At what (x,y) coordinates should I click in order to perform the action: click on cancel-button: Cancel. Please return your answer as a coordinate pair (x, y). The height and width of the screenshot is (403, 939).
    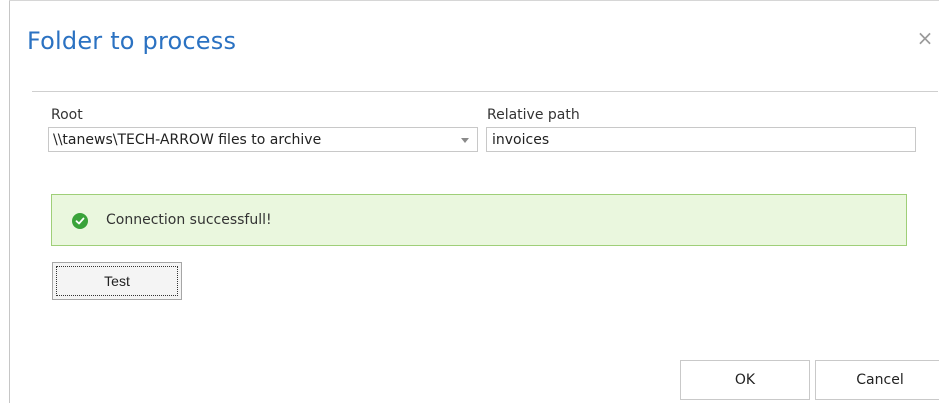
    Looking at the image, I should click on (877, 380).